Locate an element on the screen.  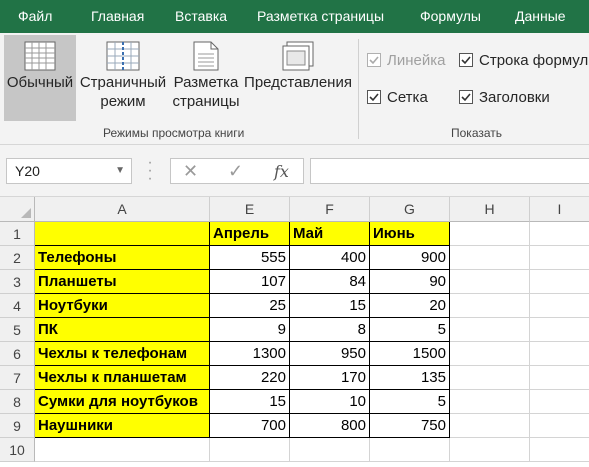
row-header: 3 is located at coordinates (17, 282).